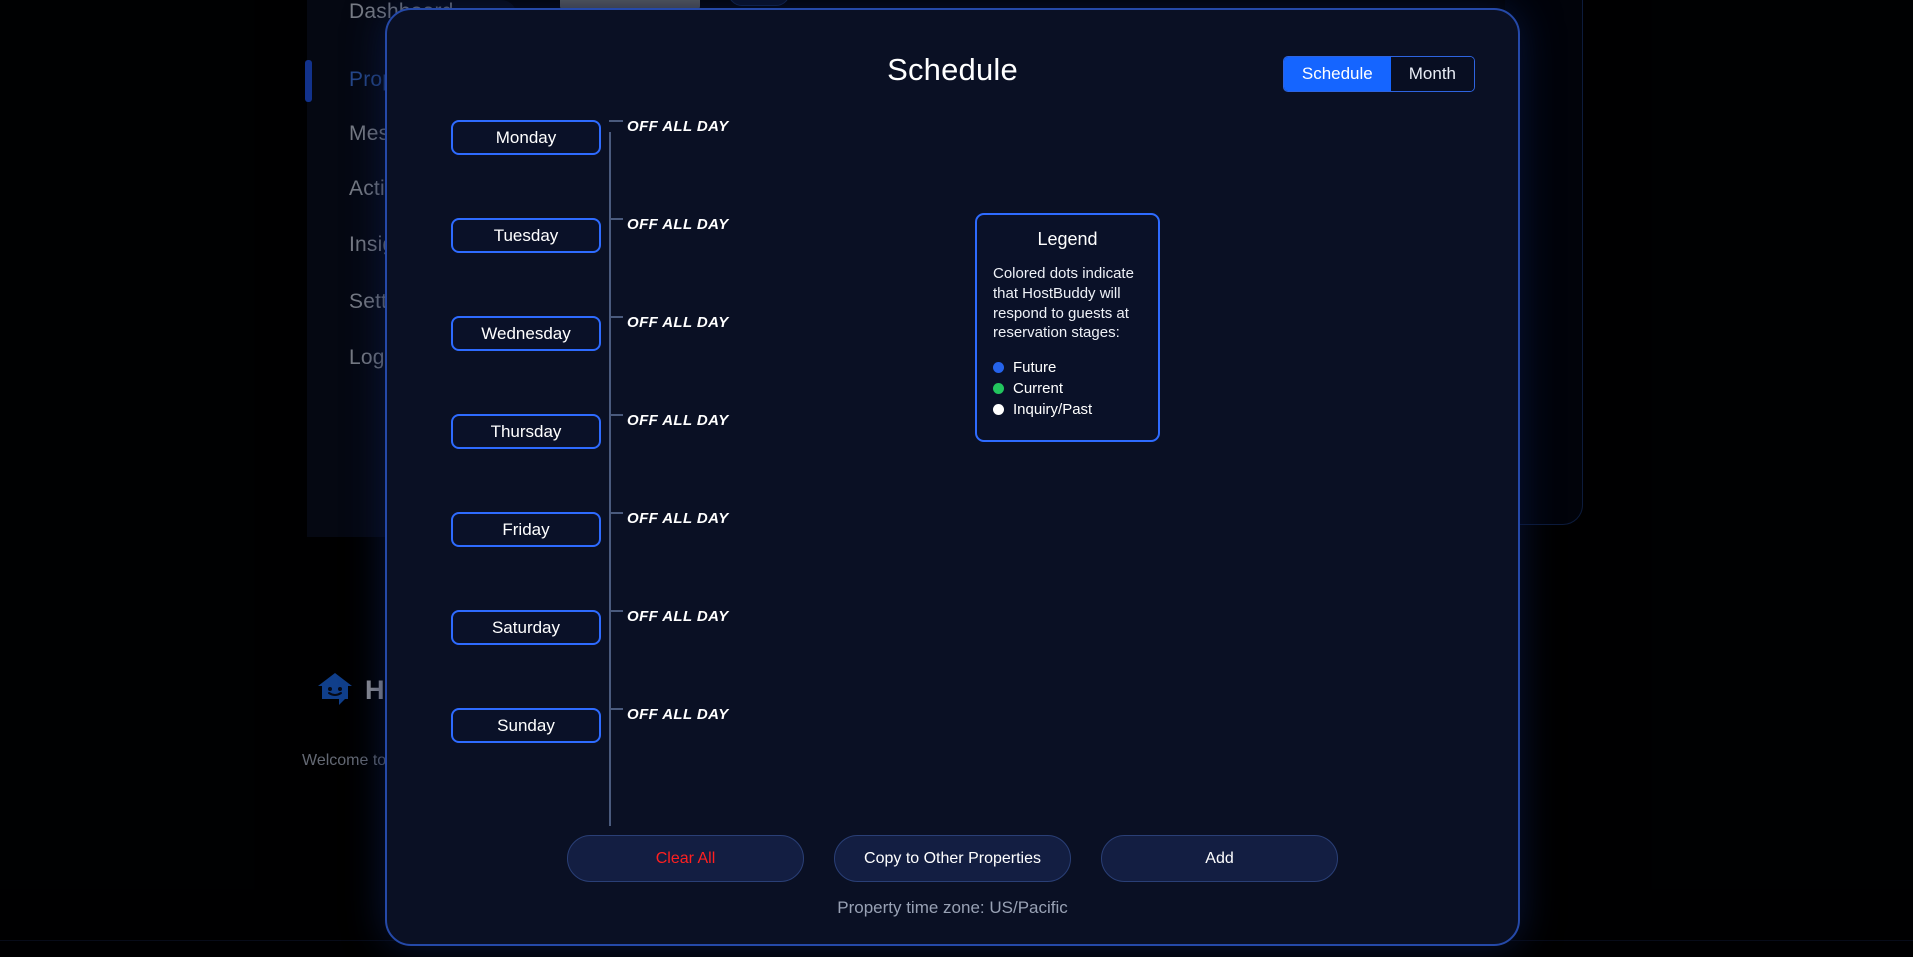 The image size is (1913, 957). Describe the element at coordinates (1067, 239) in the screenshot. I see `legend-title: Legend` at that location.